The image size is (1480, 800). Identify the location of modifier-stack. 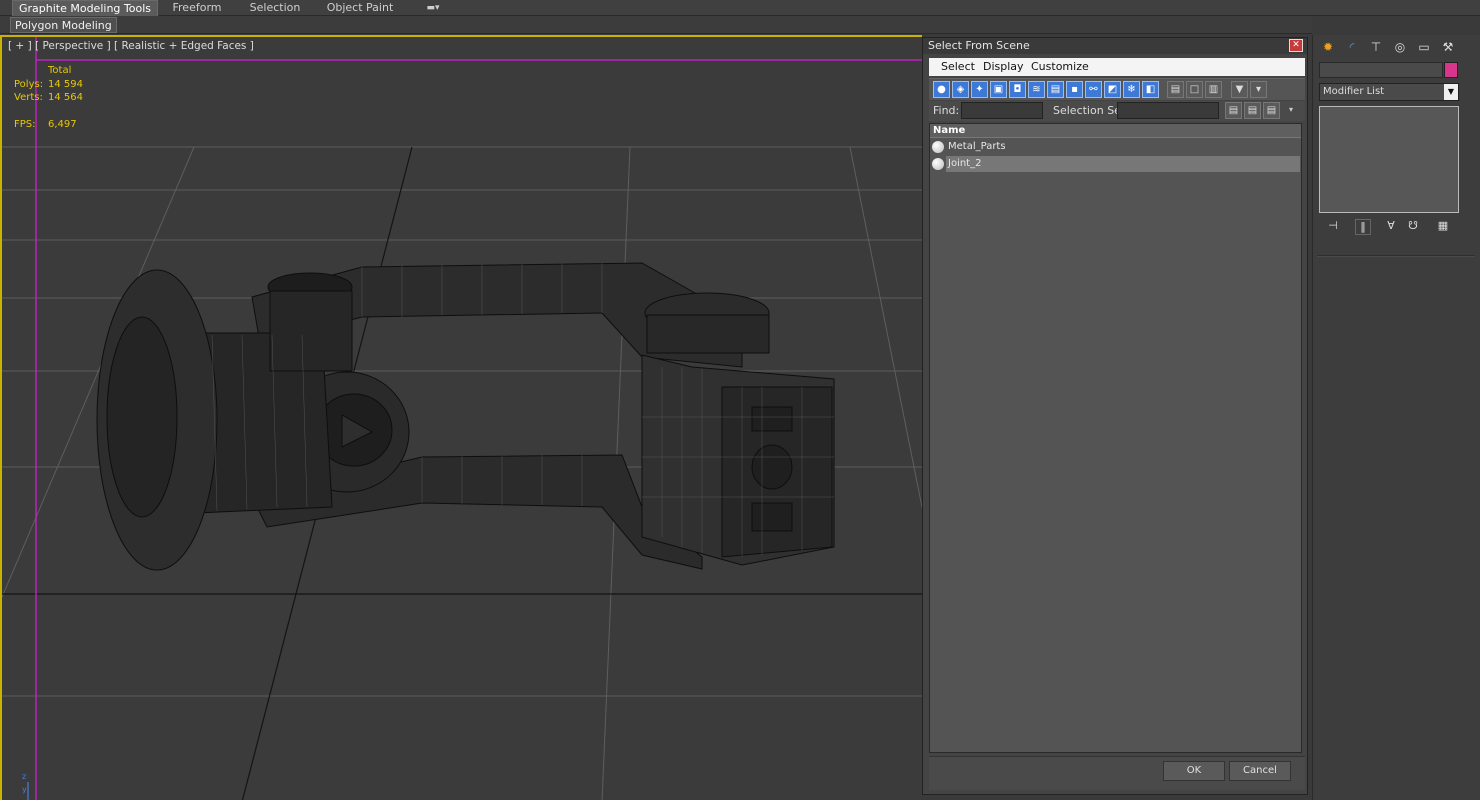
(1389, 159).